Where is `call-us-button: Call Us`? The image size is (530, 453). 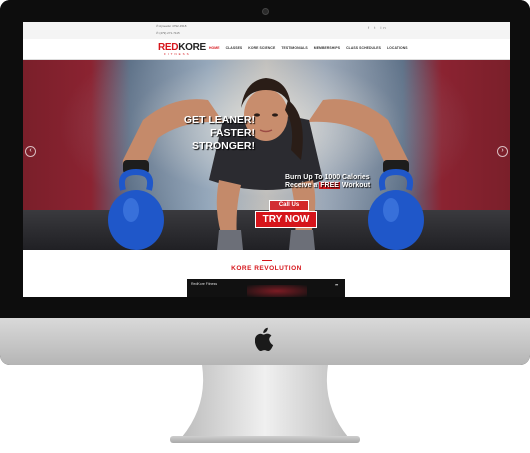 call-us-button: Call Us is located at coordinates (289, 205).